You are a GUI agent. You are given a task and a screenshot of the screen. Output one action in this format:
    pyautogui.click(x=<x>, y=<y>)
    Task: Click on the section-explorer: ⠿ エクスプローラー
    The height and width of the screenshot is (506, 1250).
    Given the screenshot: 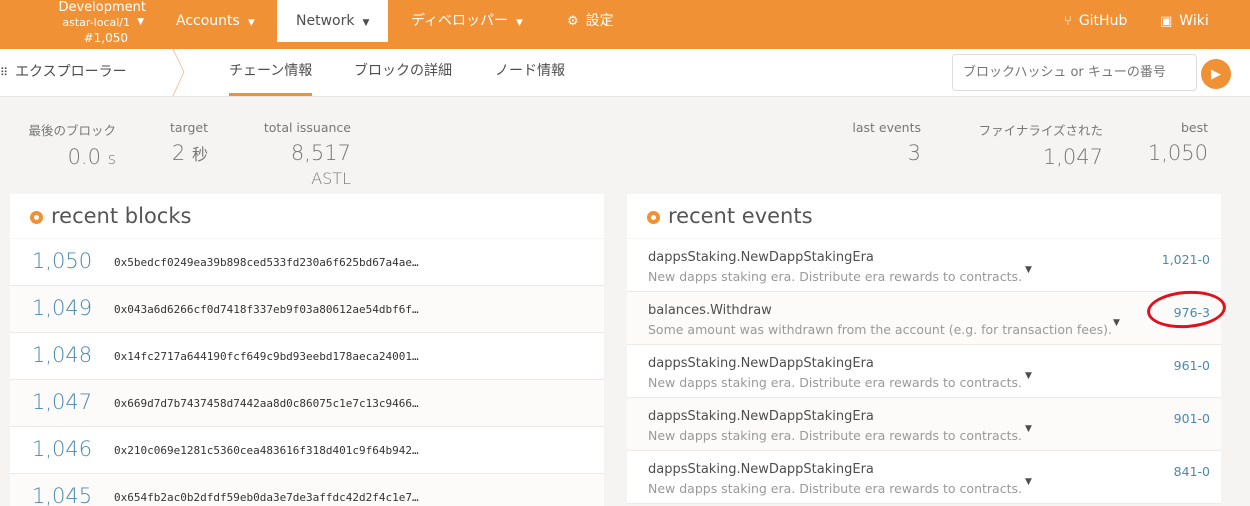 What is the action you would take?
    pyautogui.click(x=63, y=72)
    